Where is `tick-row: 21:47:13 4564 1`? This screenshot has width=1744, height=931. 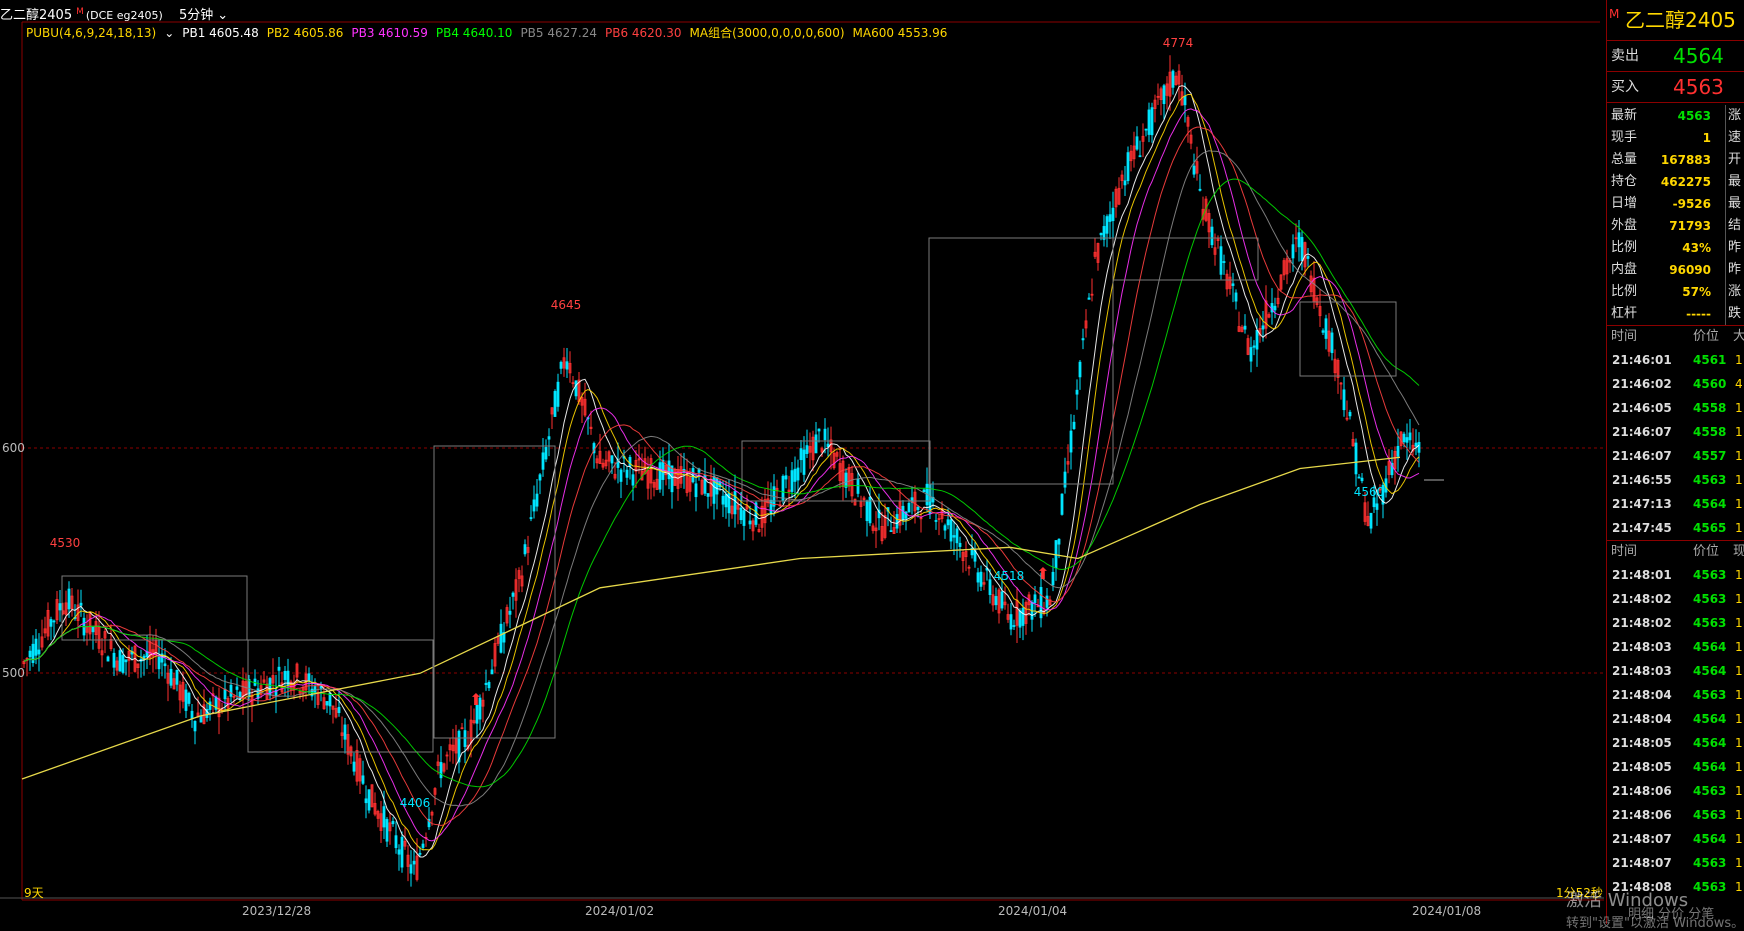 tick-row: 21:47:13 4564 1 is located at coordinates (1675, 504).